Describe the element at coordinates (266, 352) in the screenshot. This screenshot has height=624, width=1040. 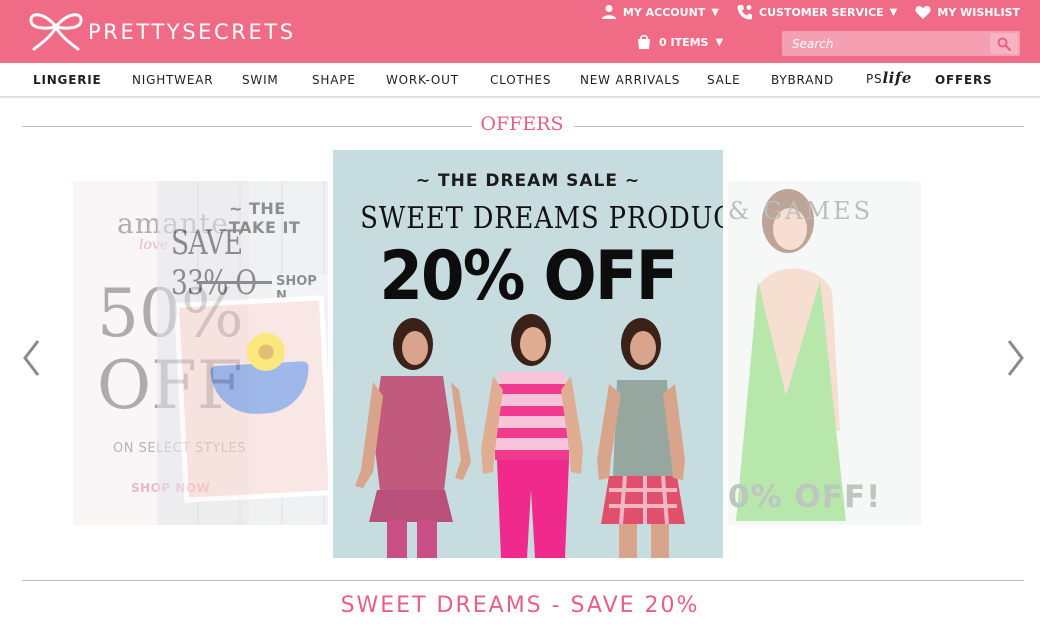
I see `flower-decoration` at that location.